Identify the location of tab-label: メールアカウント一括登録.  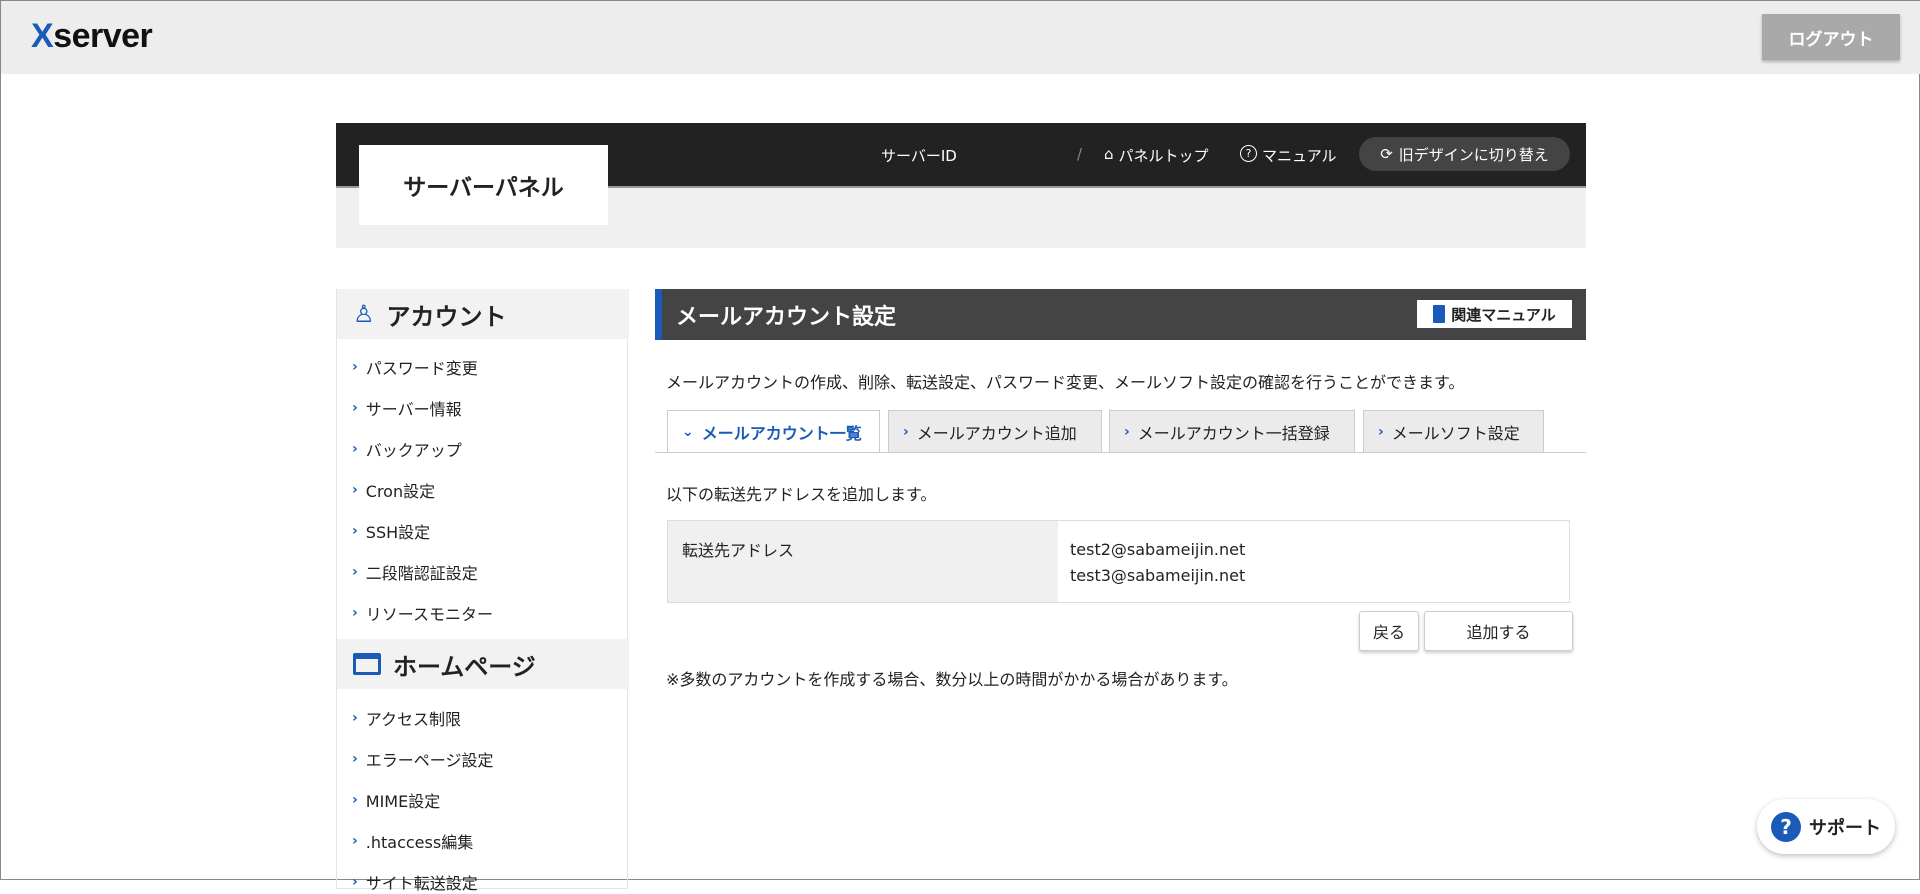
(1233, 433).